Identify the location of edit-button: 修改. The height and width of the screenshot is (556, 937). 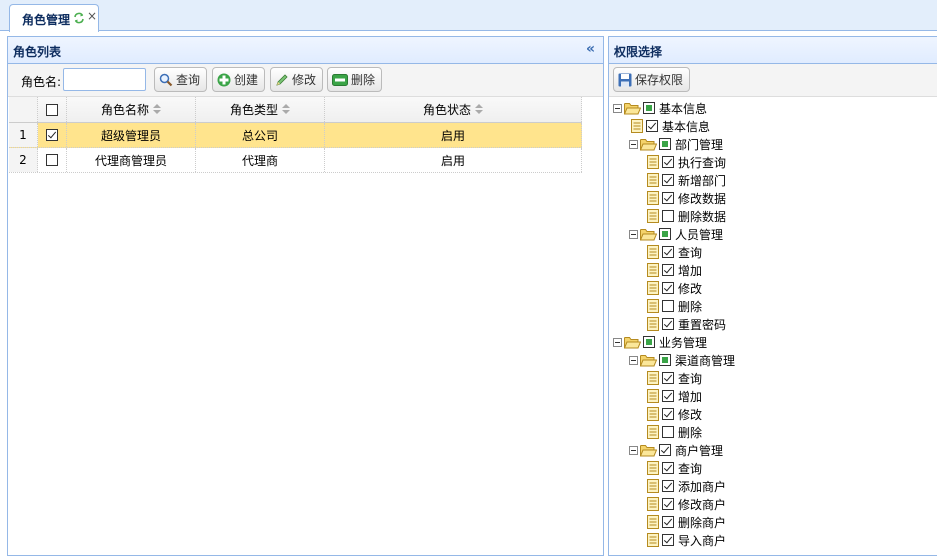
(297, 79).